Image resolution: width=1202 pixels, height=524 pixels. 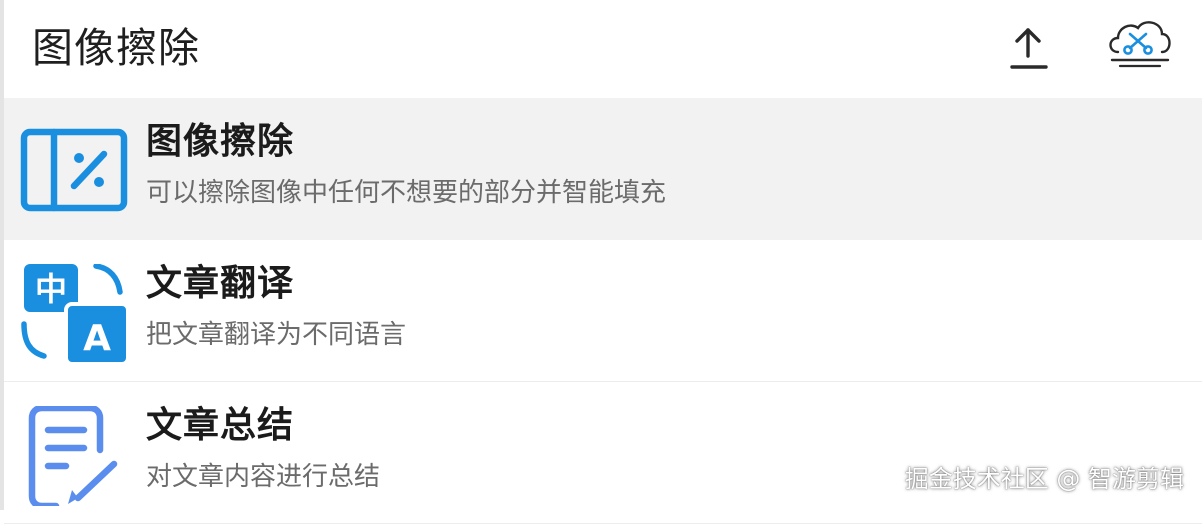 What do you see at coordinates (220, 283) in the screenshot?
I see `item-title: 文章翻译` at bounding box center [220, 283].